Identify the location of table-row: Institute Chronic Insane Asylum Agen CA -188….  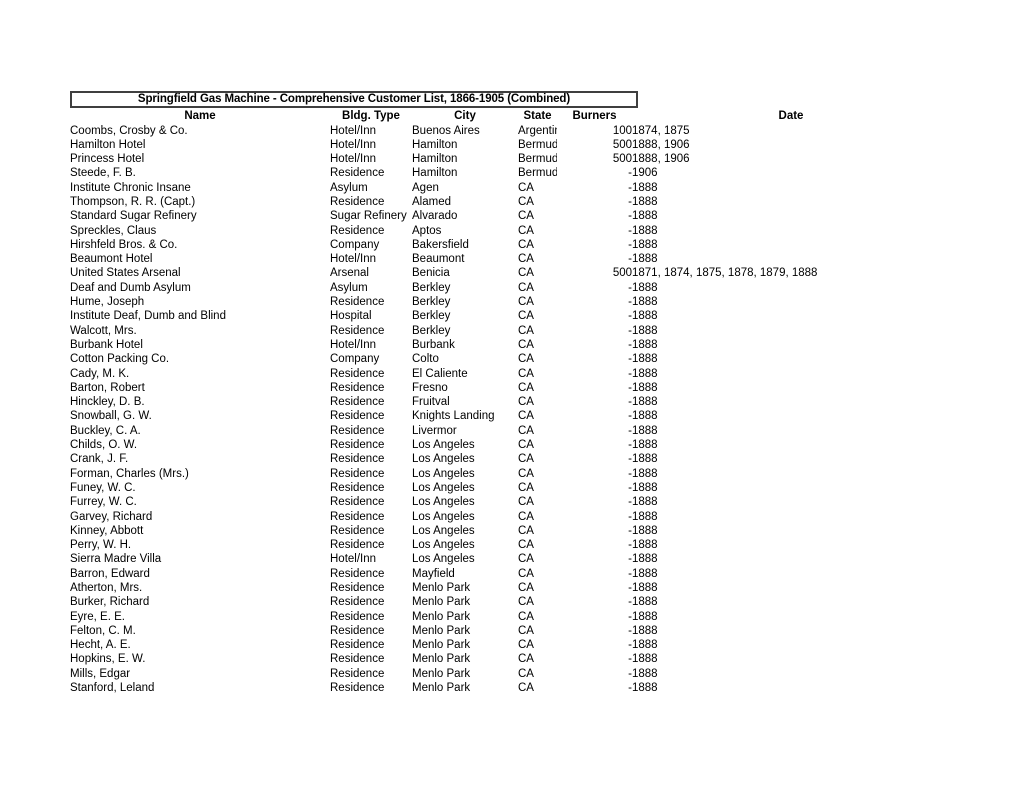
(510, 188).